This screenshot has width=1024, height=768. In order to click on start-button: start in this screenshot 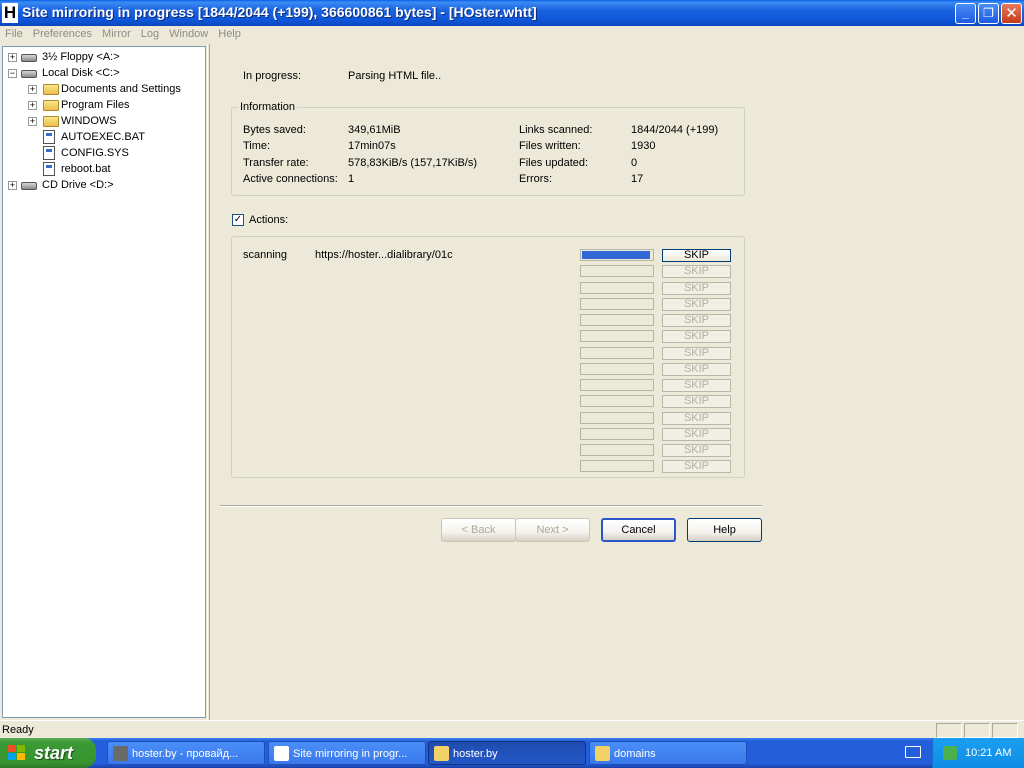, I will do `click(48, 753)`.